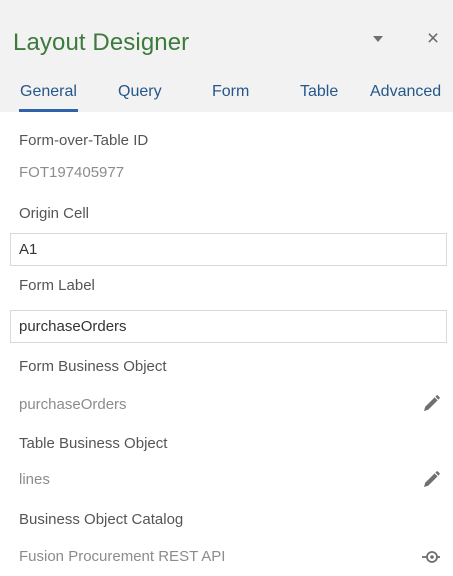 This screenshot has height=576, width=453. I want to click on catalog-icon, so click(431, 557).